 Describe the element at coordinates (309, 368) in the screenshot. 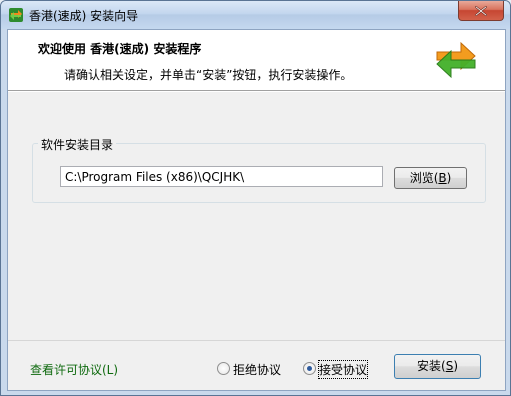

I see `accept-radio` at that location.